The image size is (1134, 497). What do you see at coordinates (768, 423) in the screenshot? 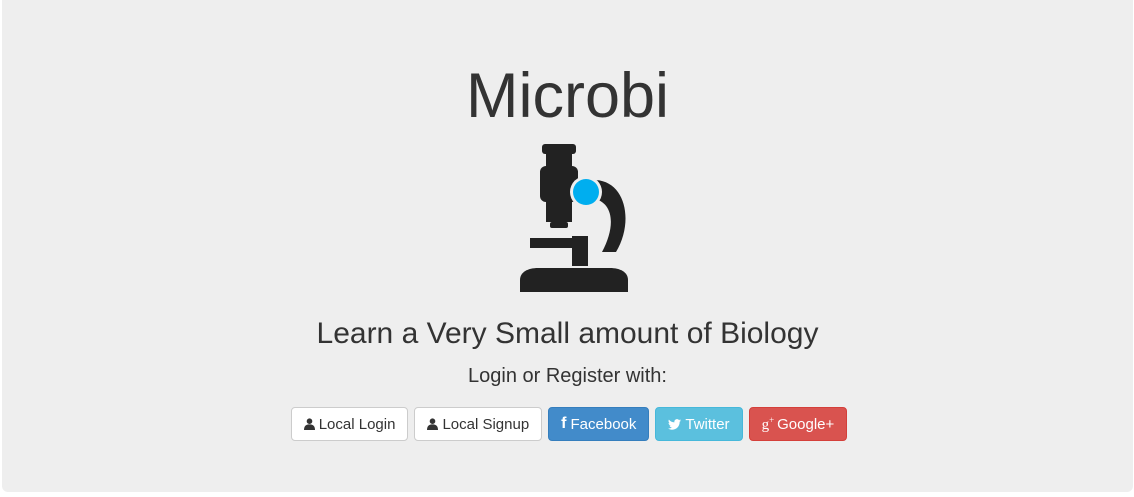
I see `google-plus-icon: g+` at bounding box center [768, 423].